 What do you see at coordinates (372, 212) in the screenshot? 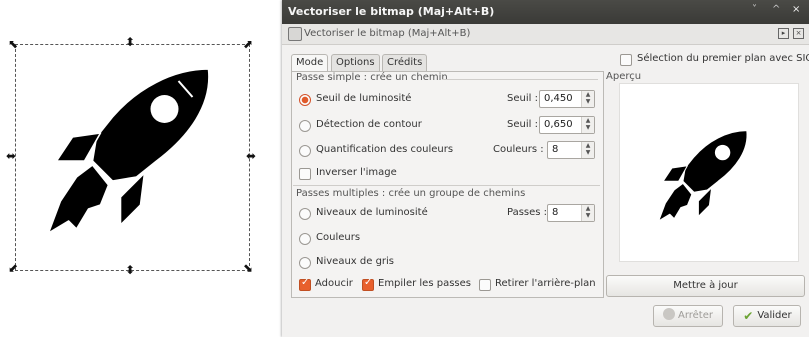
I see `brightness-steps-label: Niveaux de luminosité` at bounding box center [372, 212].